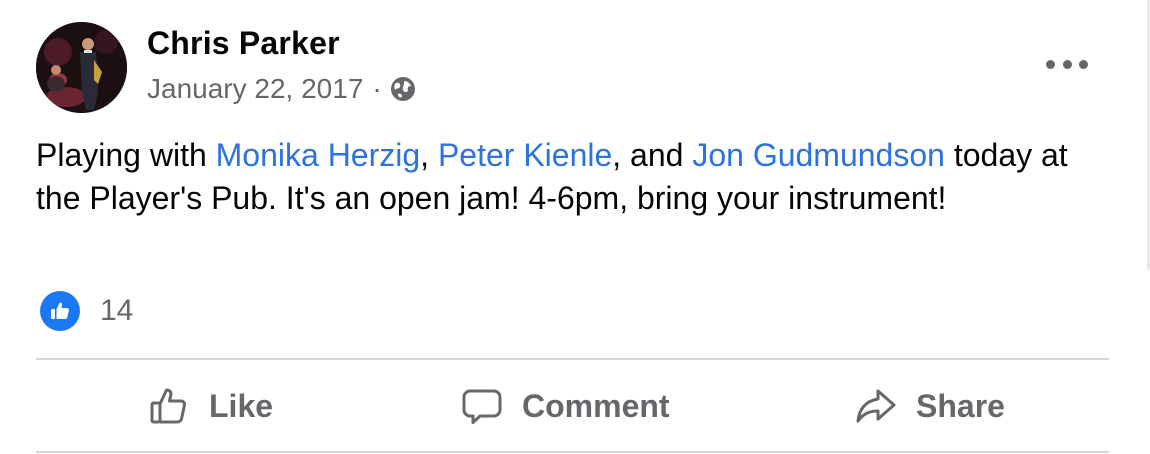 The image size is (1150, 454). What do you see at coordinates (429, 155) in the screenshot?
I see `text-sep1: ,` at bounding box center [429, 155].